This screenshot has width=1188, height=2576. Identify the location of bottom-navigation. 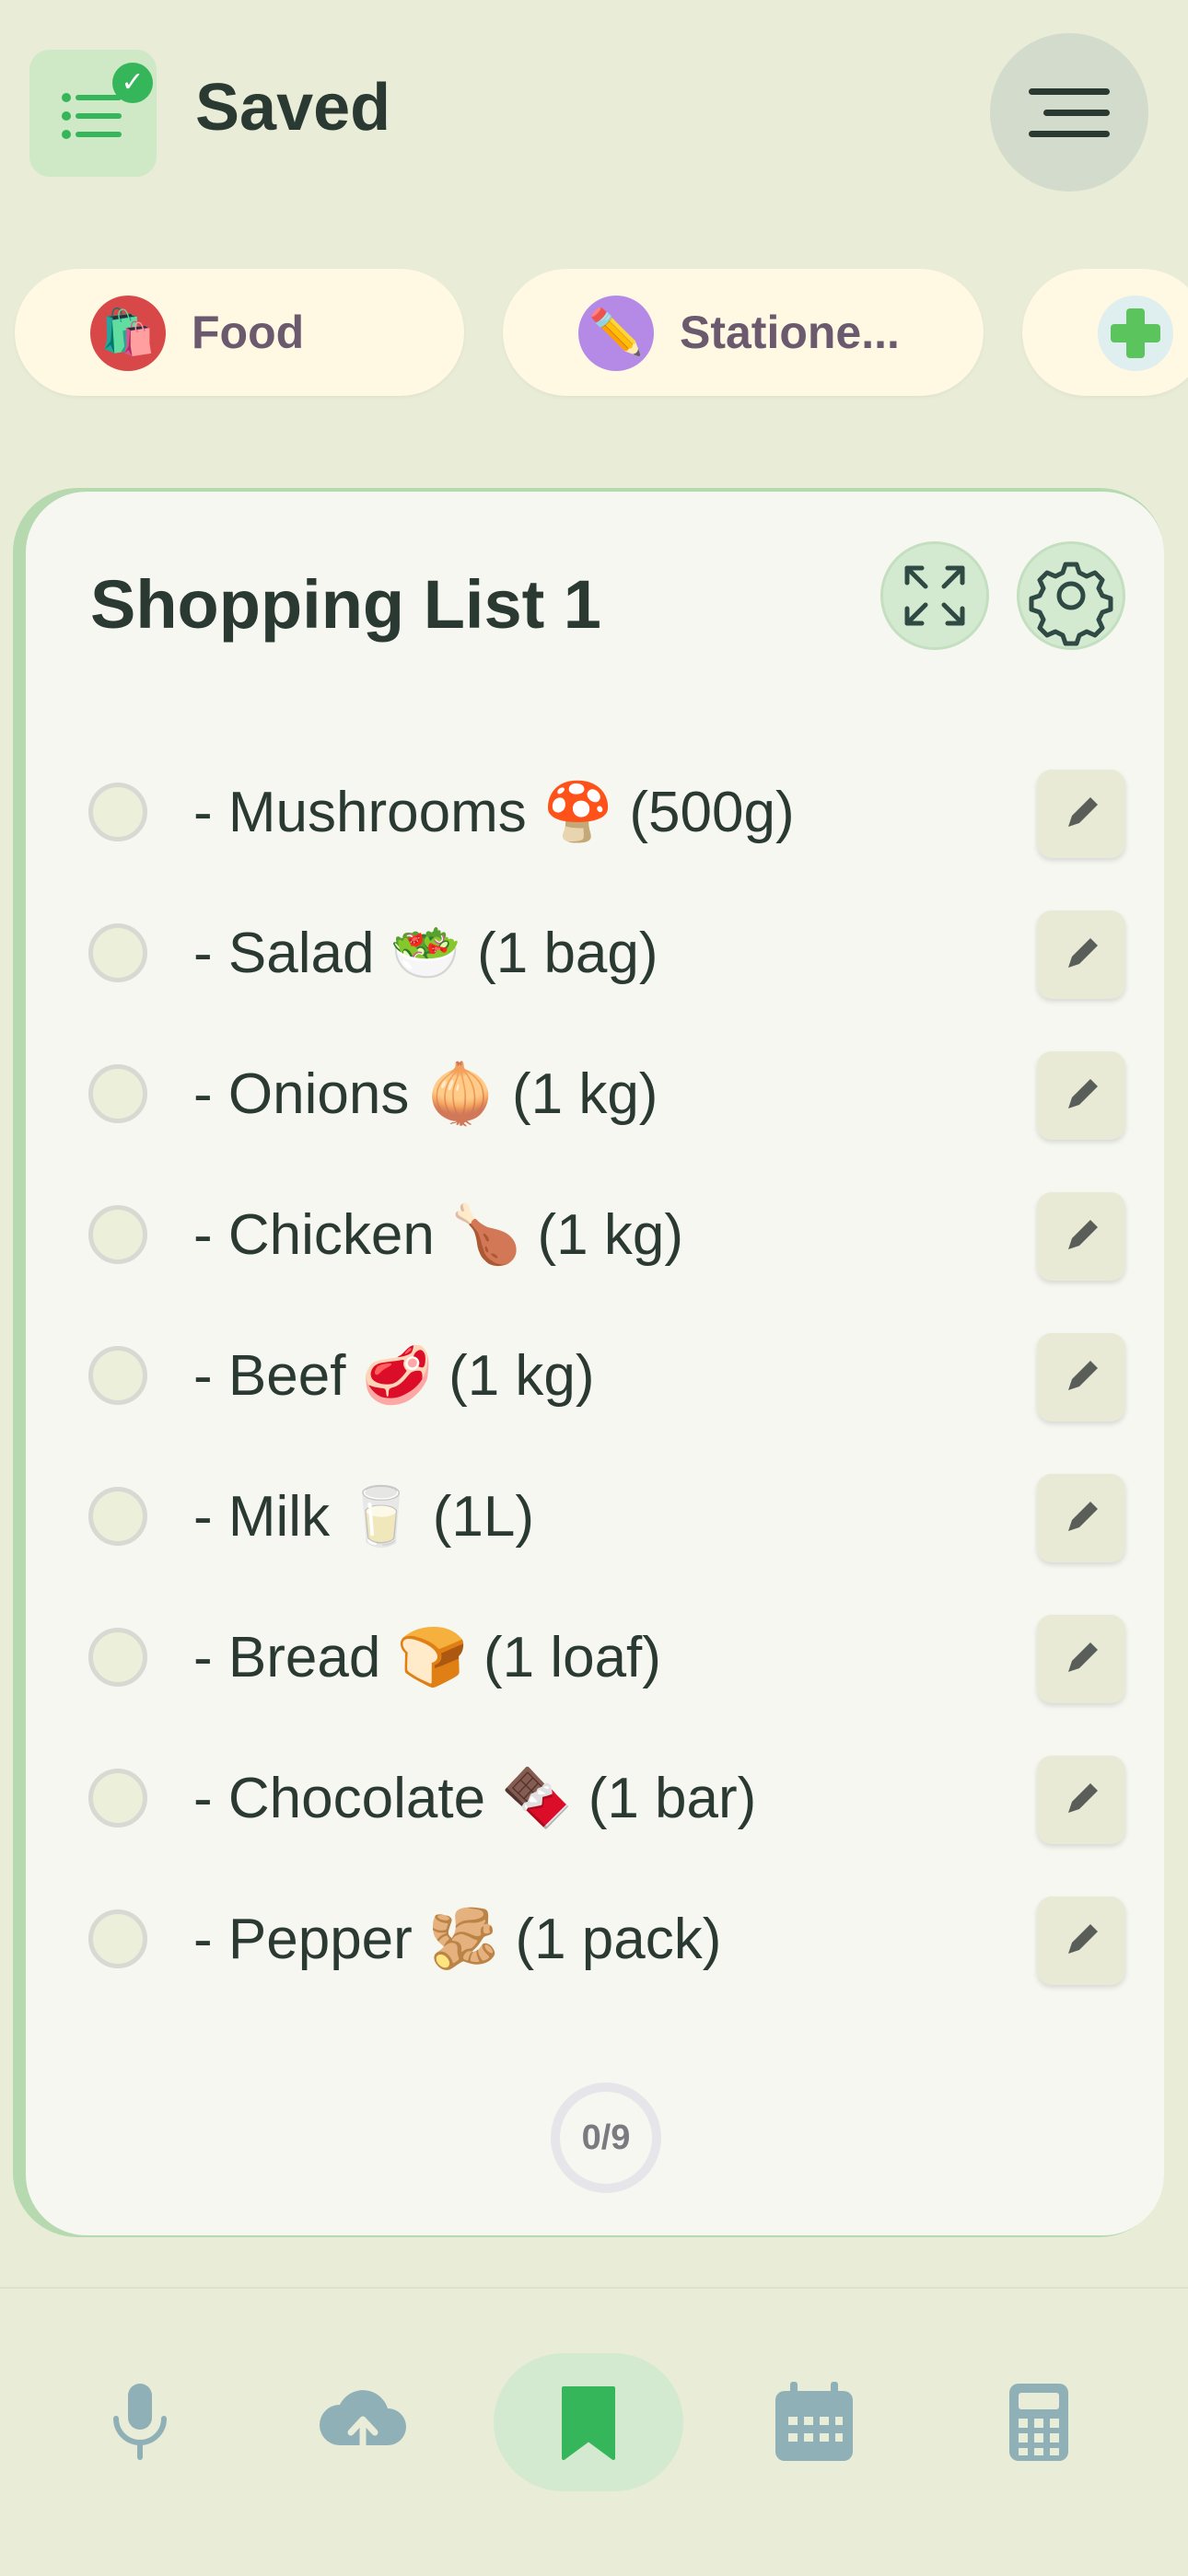
(594, 2431).